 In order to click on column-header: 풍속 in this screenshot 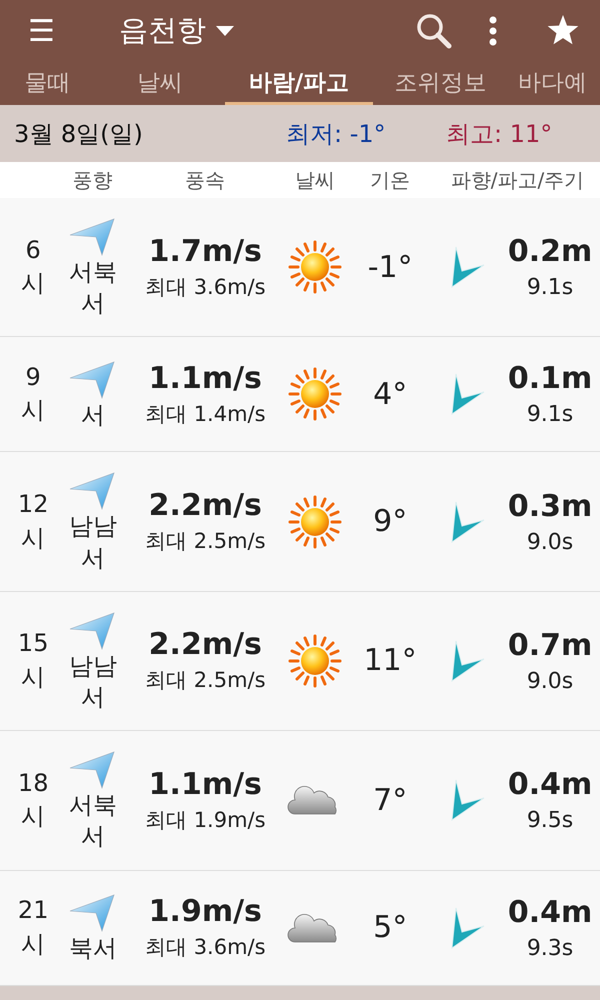, I will do `click(205, 180)`.